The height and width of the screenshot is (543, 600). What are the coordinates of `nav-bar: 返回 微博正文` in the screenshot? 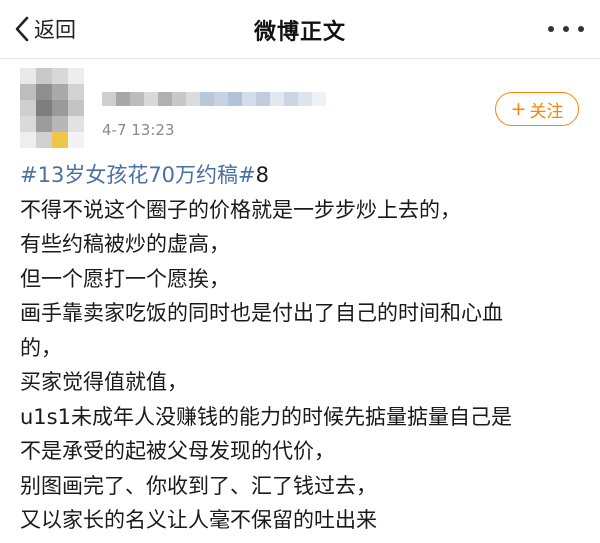 It's located at (300, 29).